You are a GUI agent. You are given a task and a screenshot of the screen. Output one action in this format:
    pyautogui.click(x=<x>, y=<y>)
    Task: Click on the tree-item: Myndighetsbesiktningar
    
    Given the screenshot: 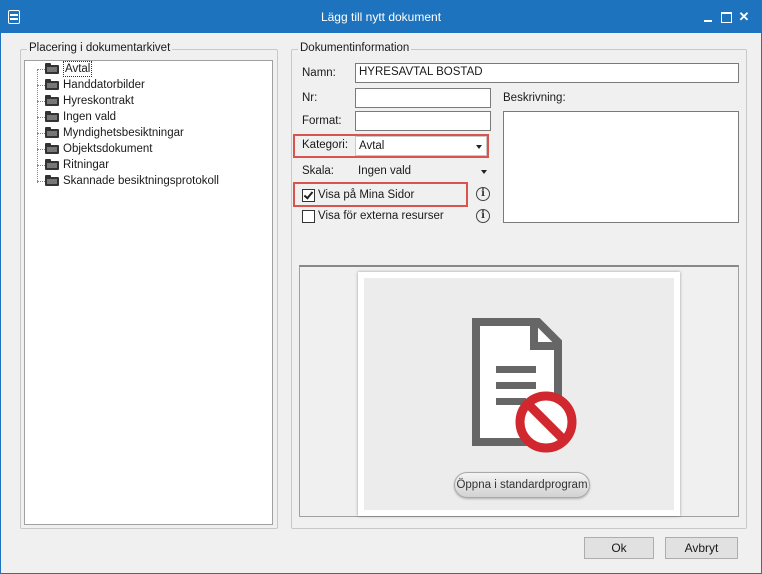 What is the action you would take?
    pyautogui.click(x=147, y=133)
    